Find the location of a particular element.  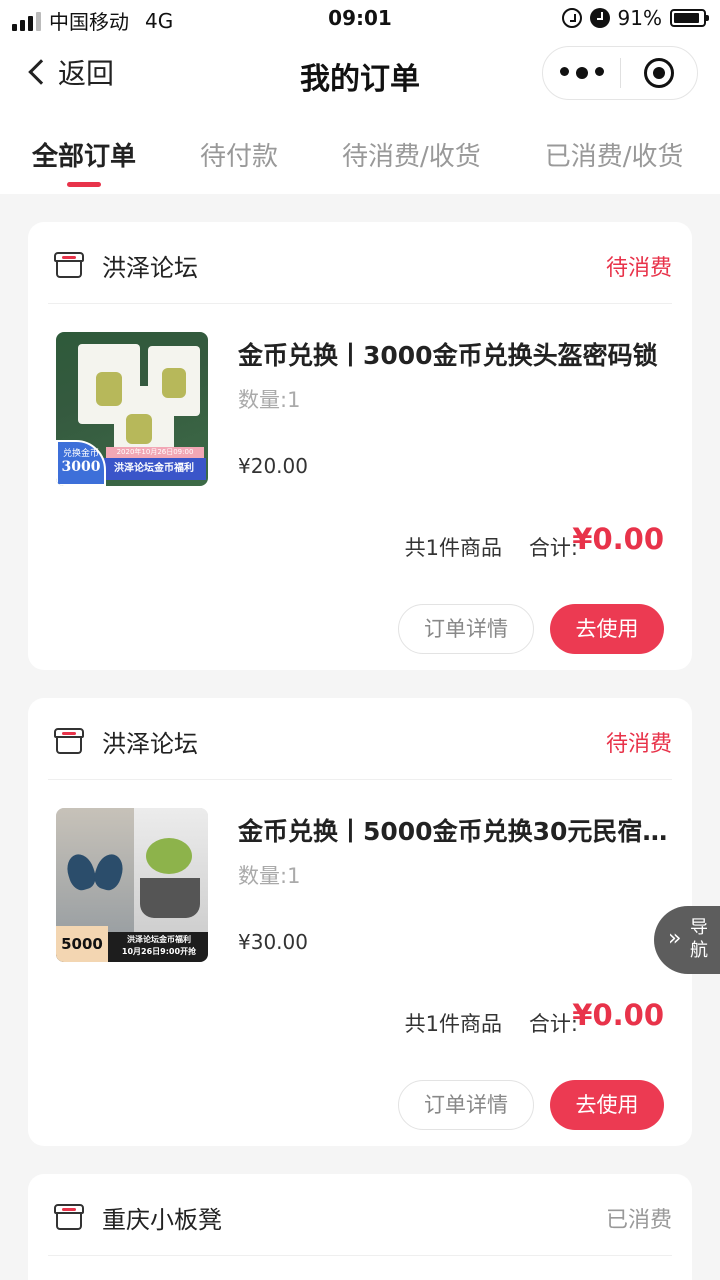

close-miniapp-icon is located at coordinates (659, 73).